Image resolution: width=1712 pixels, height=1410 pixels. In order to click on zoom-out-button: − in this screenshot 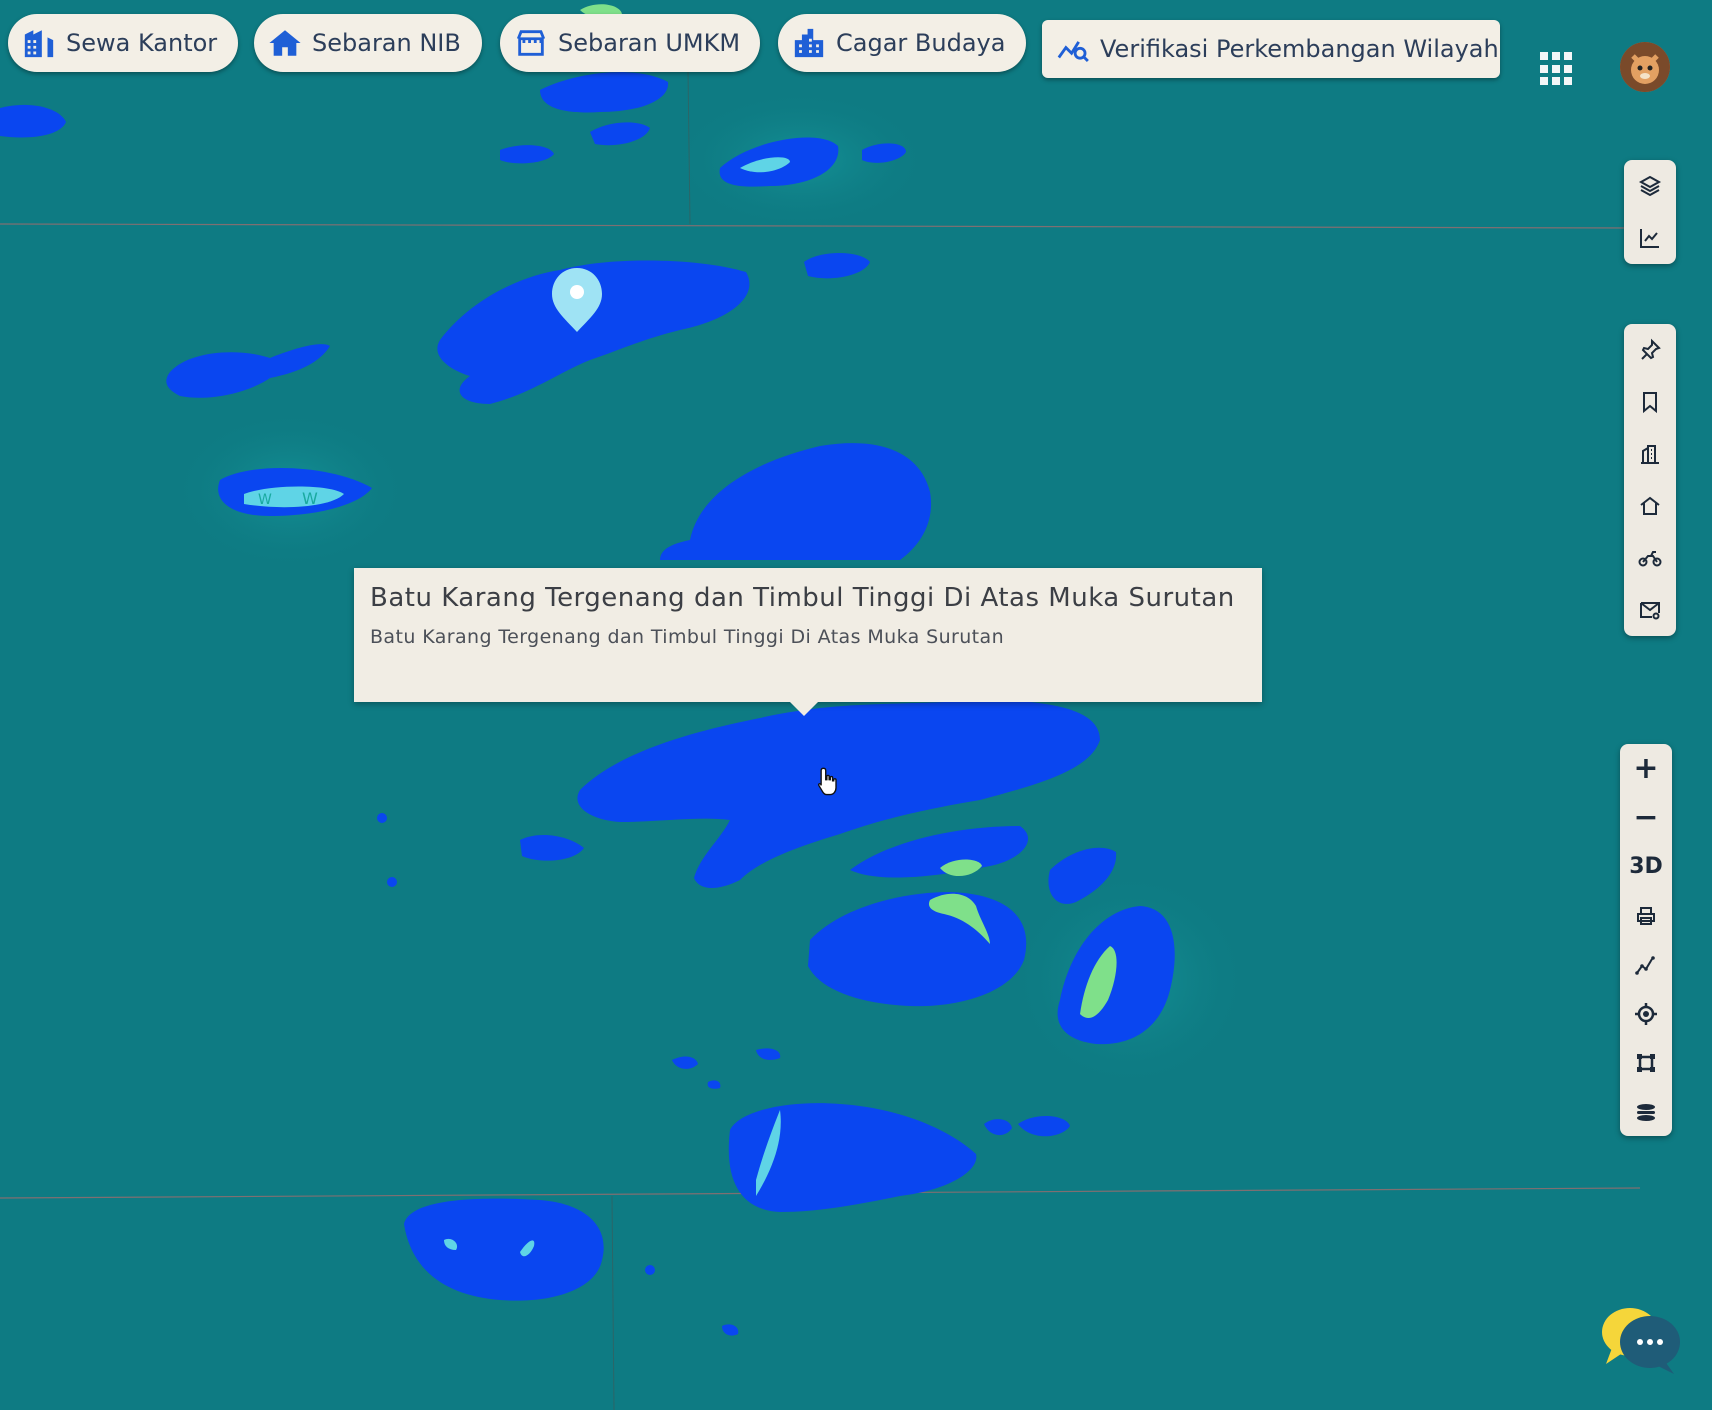, I will do `click(1646, 817)`.